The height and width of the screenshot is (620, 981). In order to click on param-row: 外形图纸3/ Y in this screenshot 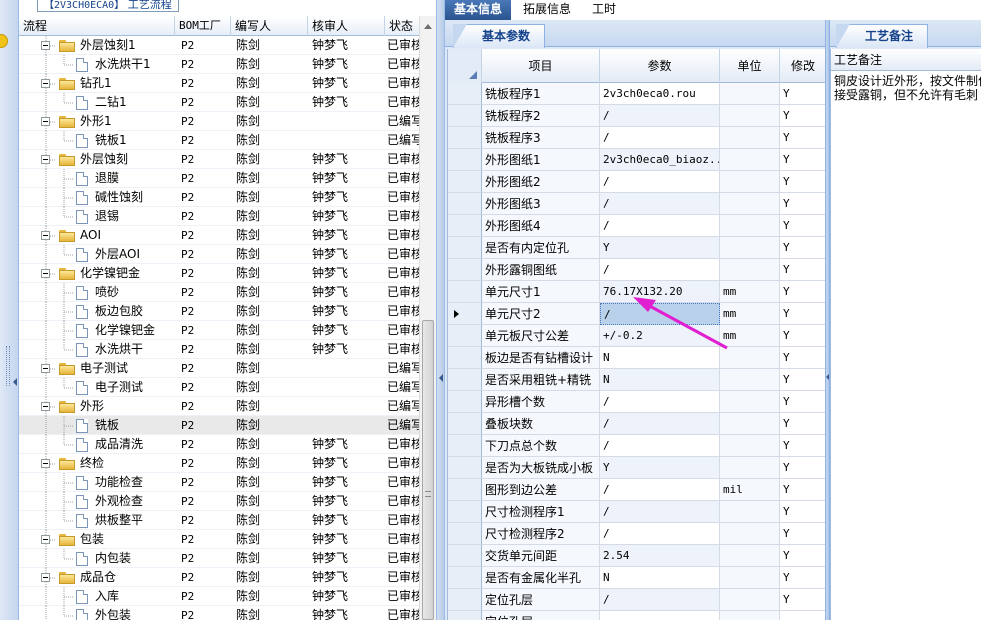, I will do `click(636, 204)`.